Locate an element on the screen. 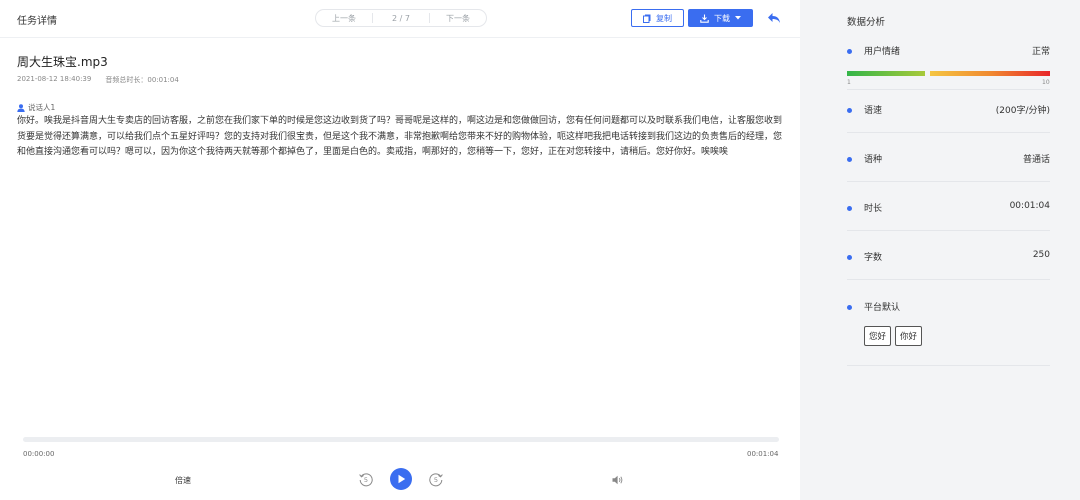 Image resolution: width=1080 pixels, height=500 pixels. copy-button: 复制 is located at coordinates (657, 18).